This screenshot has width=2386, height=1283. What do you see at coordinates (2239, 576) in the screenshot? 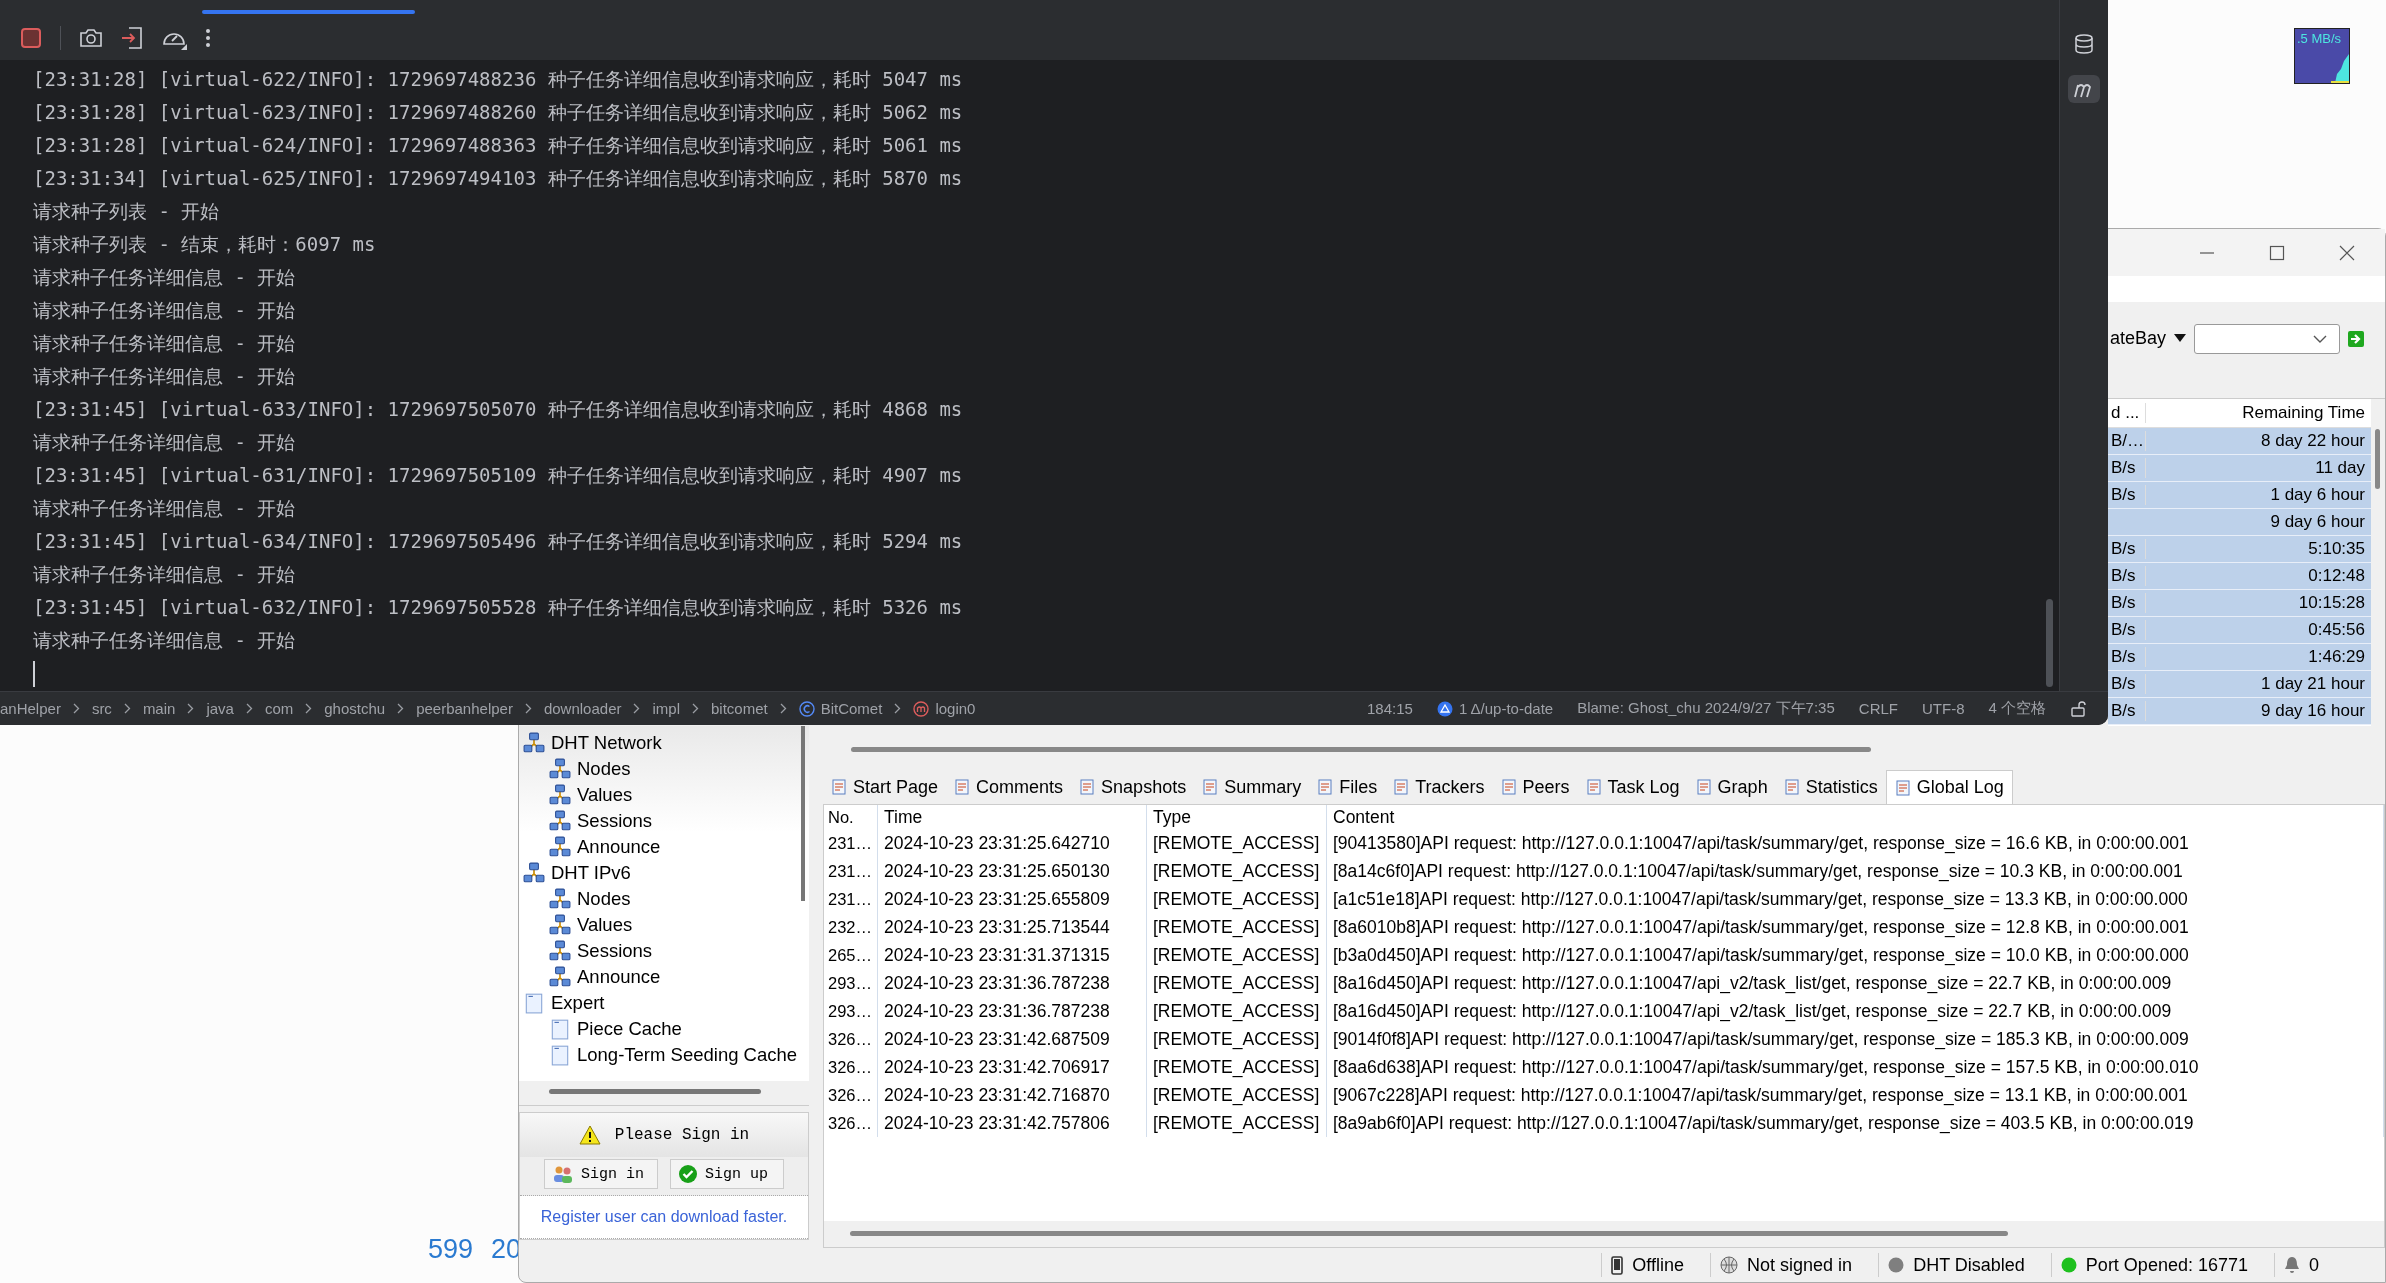
I see `task-row: B/s 0:12:48` at bounding box center [2239, 576].